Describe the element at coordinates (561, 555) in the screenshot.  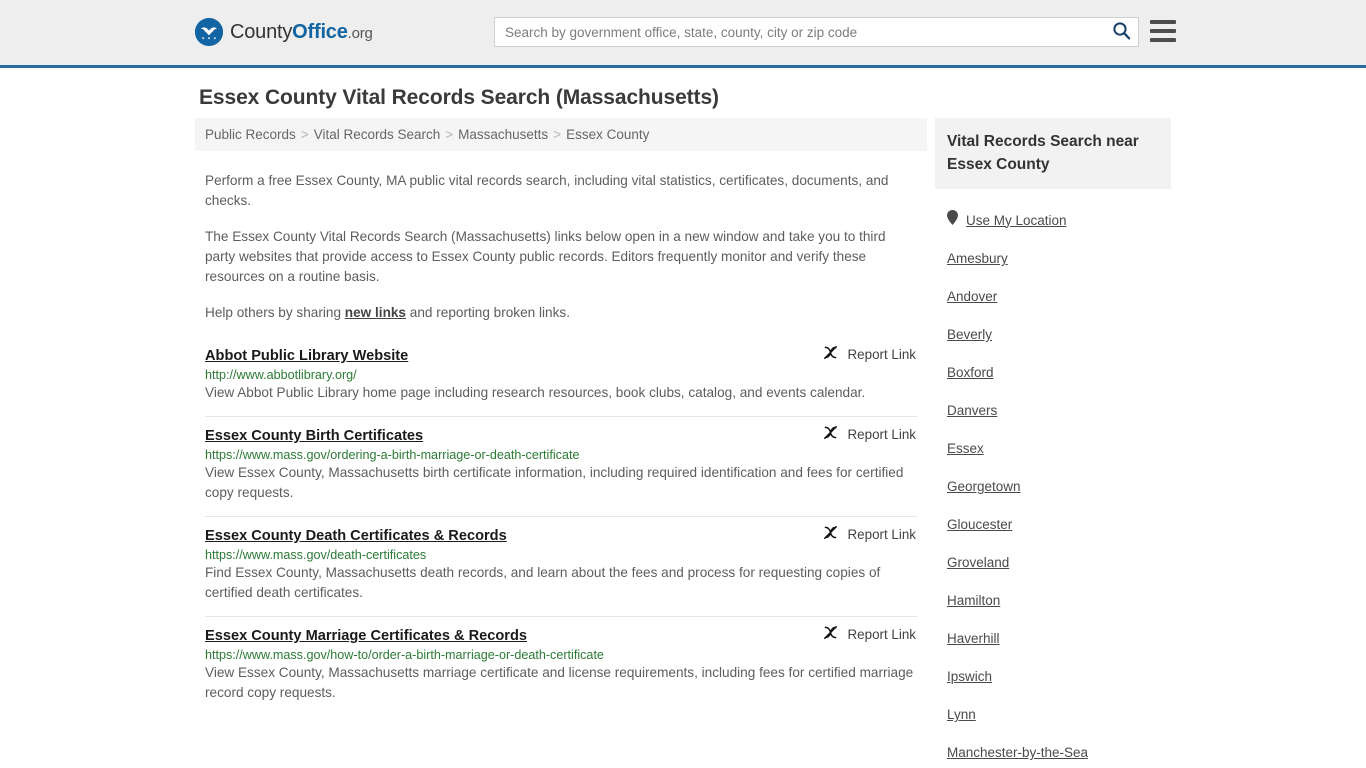
I see `result-url: https://www.mass.gov/death-certificates` at that location.